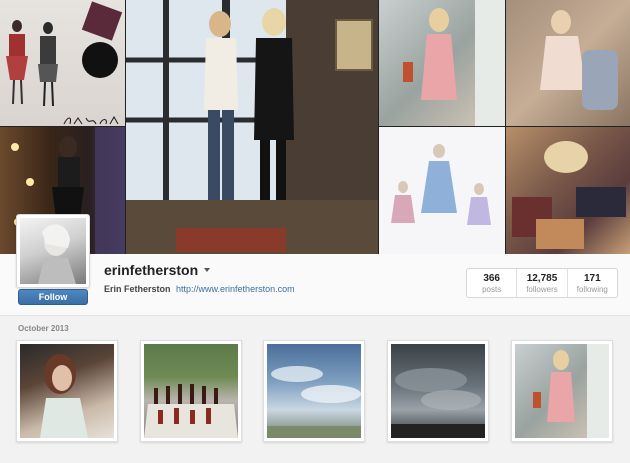 The height and width of the screenshot is (463, 630). I want to click on feed-photo-stormy-sky, so click(438, 391).